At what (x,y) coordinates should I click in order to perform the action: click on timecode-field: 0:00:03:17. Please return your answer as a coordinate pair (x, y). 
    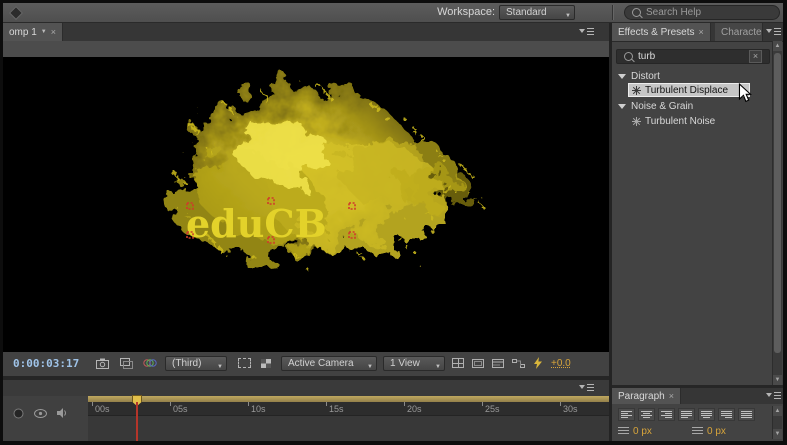
    Looking at the image, I should click on (46, 363).